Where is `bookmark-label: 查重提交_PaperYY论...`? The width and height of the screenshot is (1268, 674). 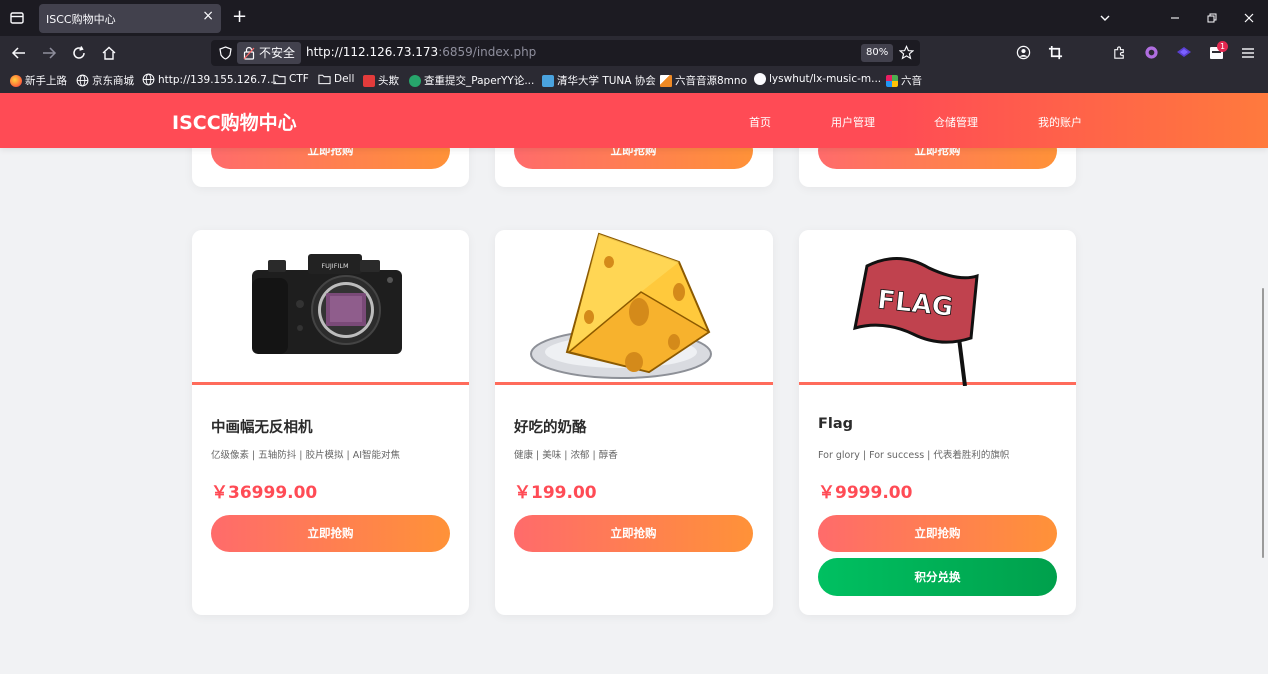
bookmark-label: 查重提交_PaperYY论... is located at coordinates (479, 81).